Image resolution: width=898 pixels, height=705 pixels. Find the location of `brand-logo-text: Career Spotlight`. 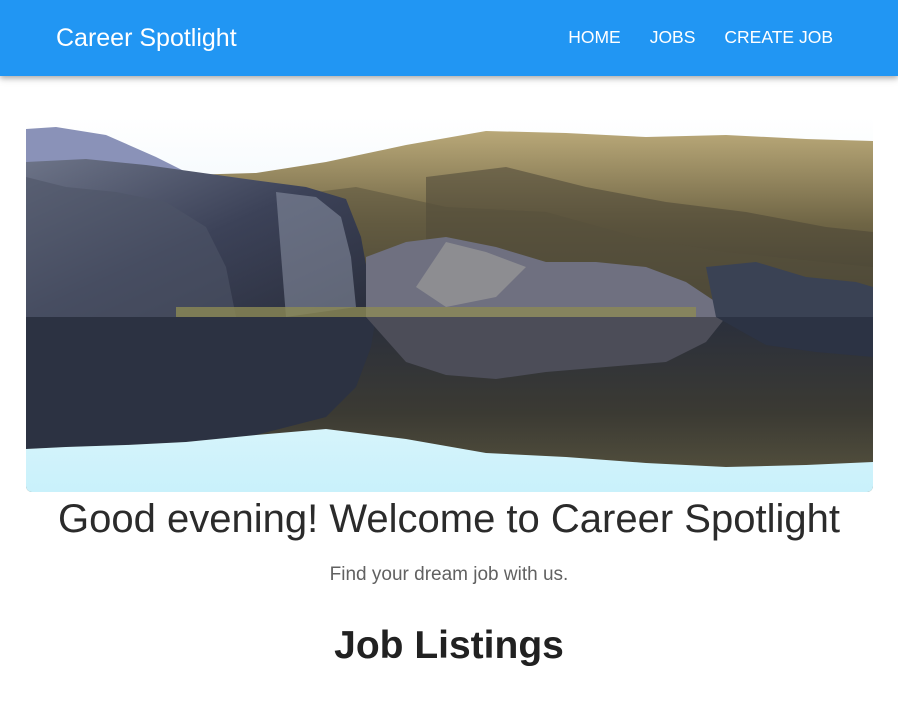

brand-logo-text: Career Spotlight is located at coordinates (146, 38).